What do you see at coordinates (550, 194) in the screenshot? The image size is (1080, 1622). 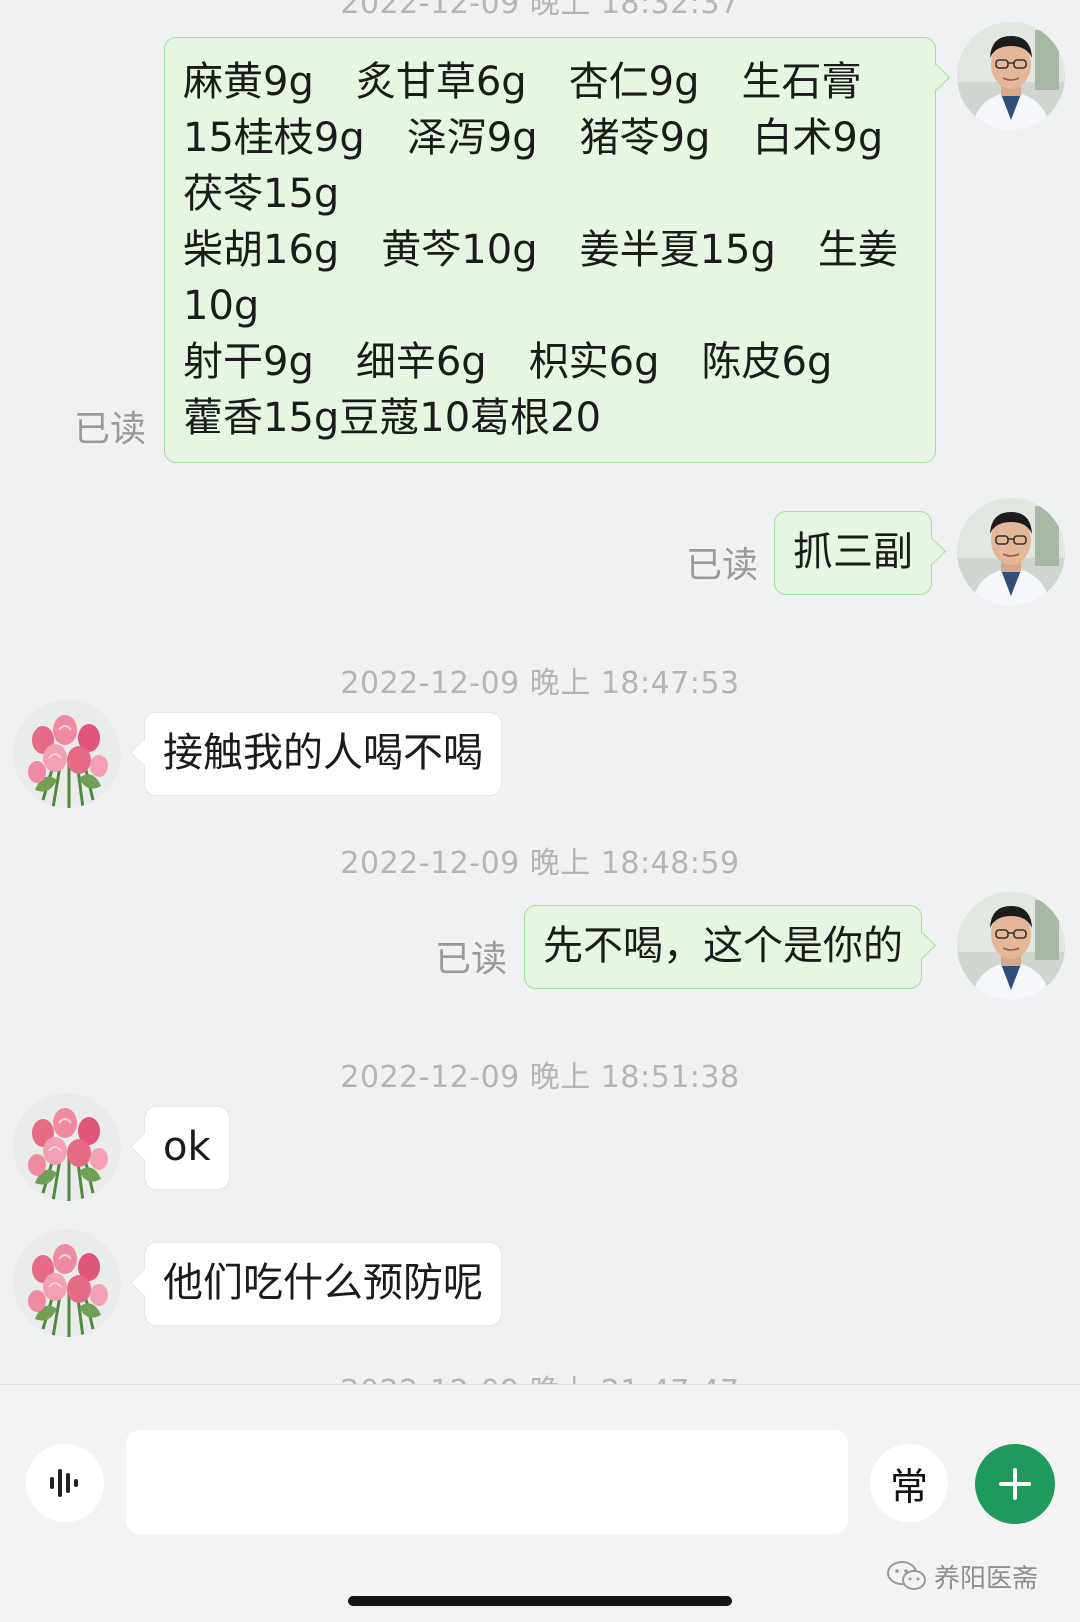 I see `prescription-line: 茯苓15g` at bounding box center [550, 194].